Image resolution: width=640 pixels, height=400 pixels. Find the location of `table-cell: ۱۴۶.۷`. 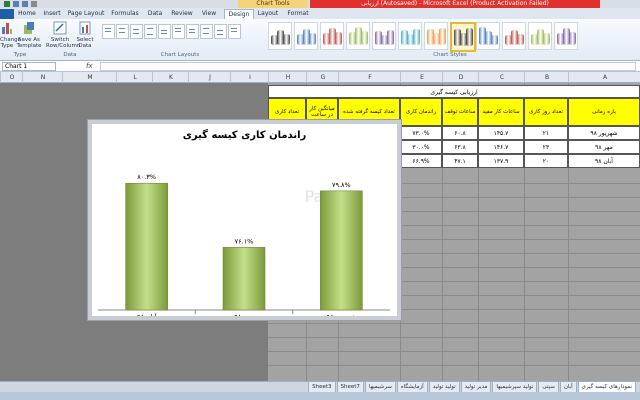

table-cell: ۱۴۶.۷ is located at coordinates (501, 147).